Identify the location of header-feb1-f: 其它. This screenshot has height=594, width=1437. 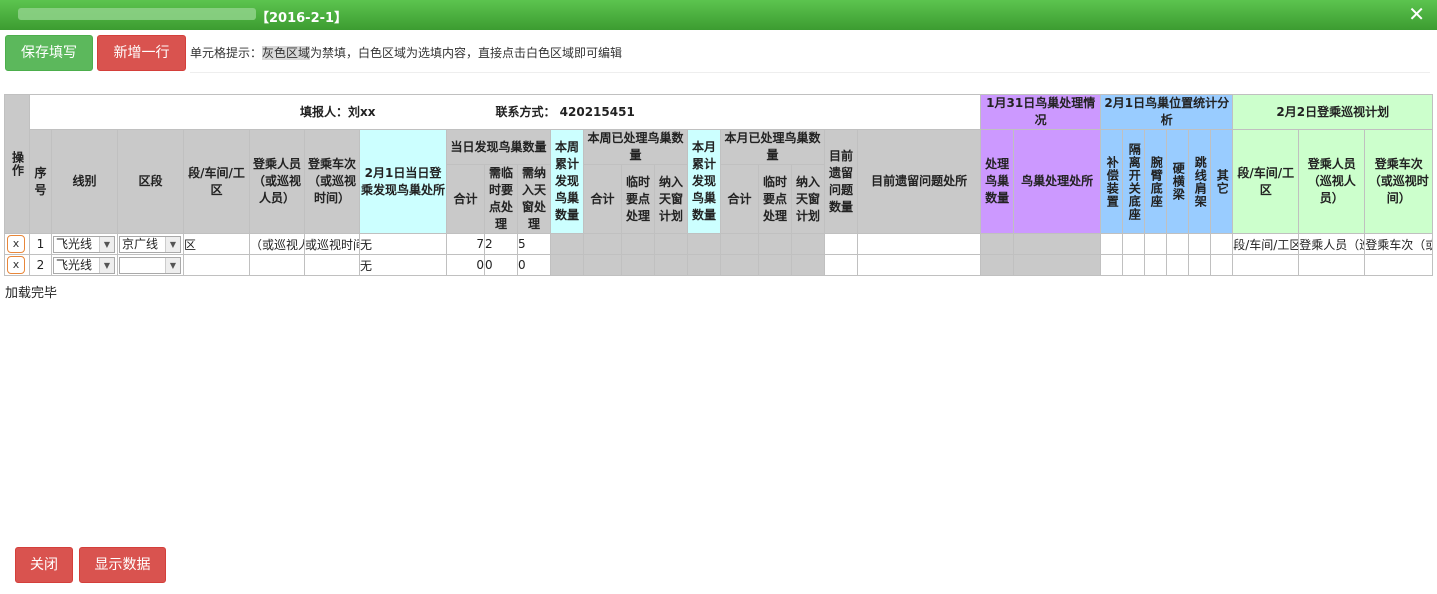
(1222, 181).